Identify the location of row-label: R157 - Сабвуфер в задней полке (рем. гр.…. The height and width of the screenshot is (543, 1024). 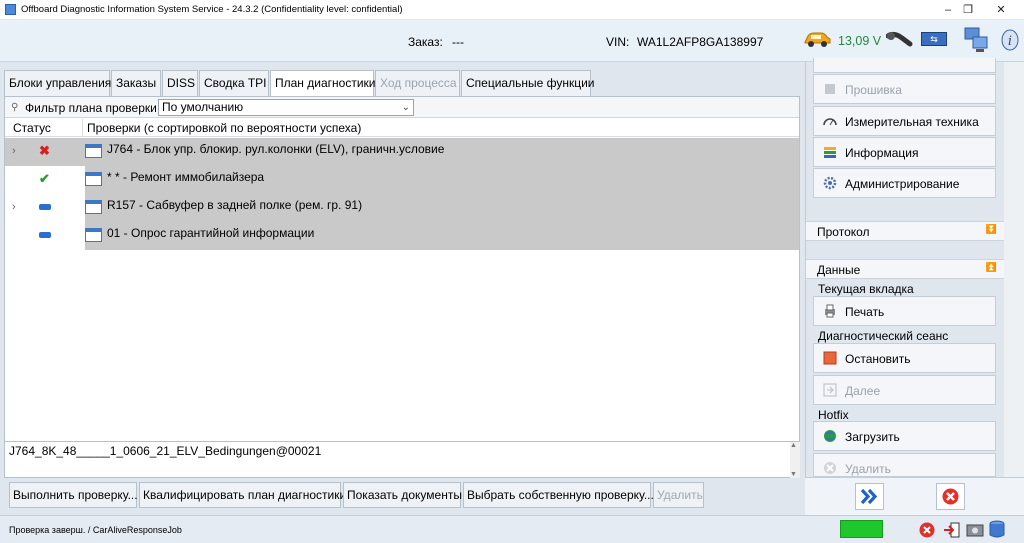
(235, 205).